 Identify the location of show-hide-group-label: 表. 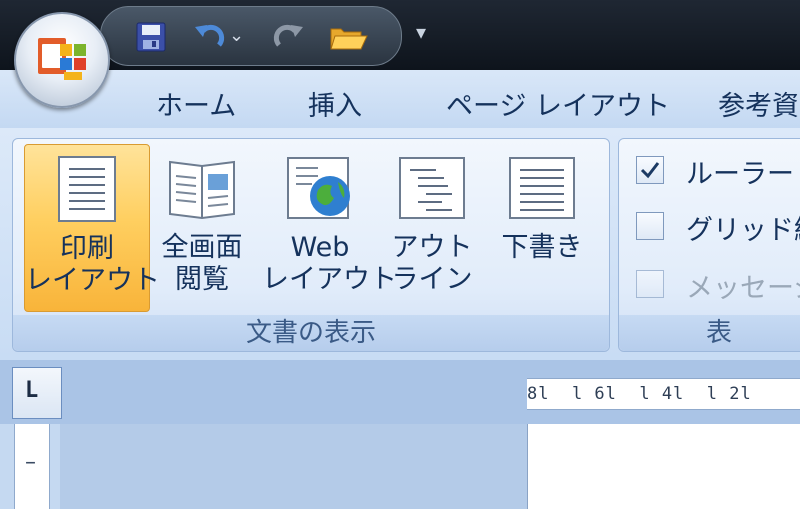
(709, 333).